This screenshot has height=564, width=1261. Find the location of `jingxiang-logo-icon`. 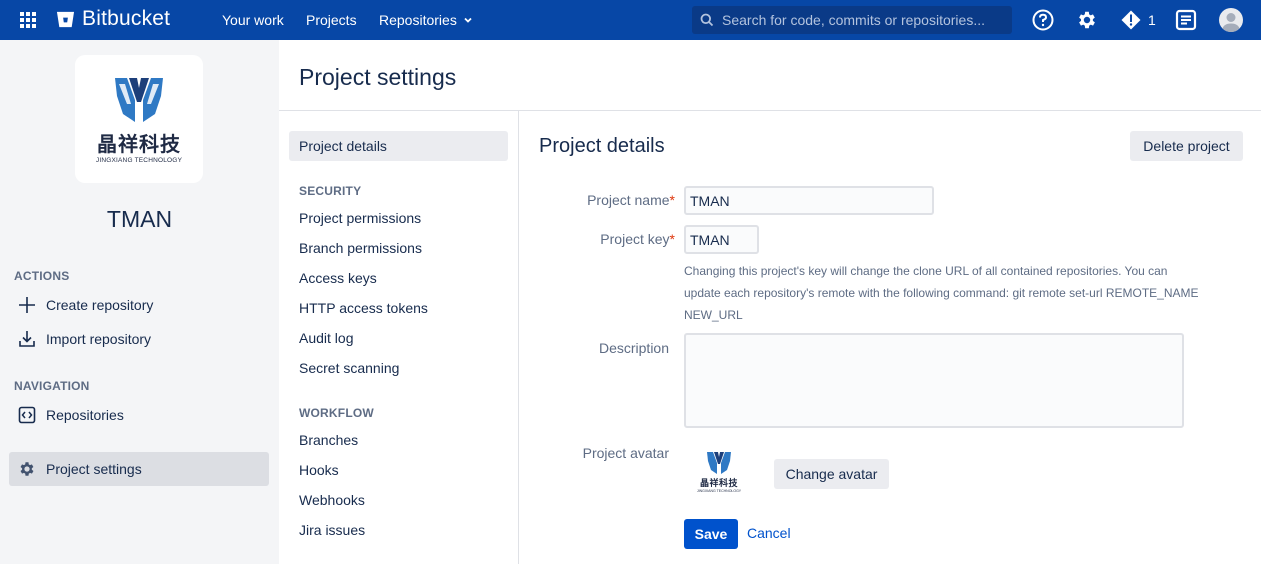

jingxiang-logo-icon is located at coordinates (139, 100).